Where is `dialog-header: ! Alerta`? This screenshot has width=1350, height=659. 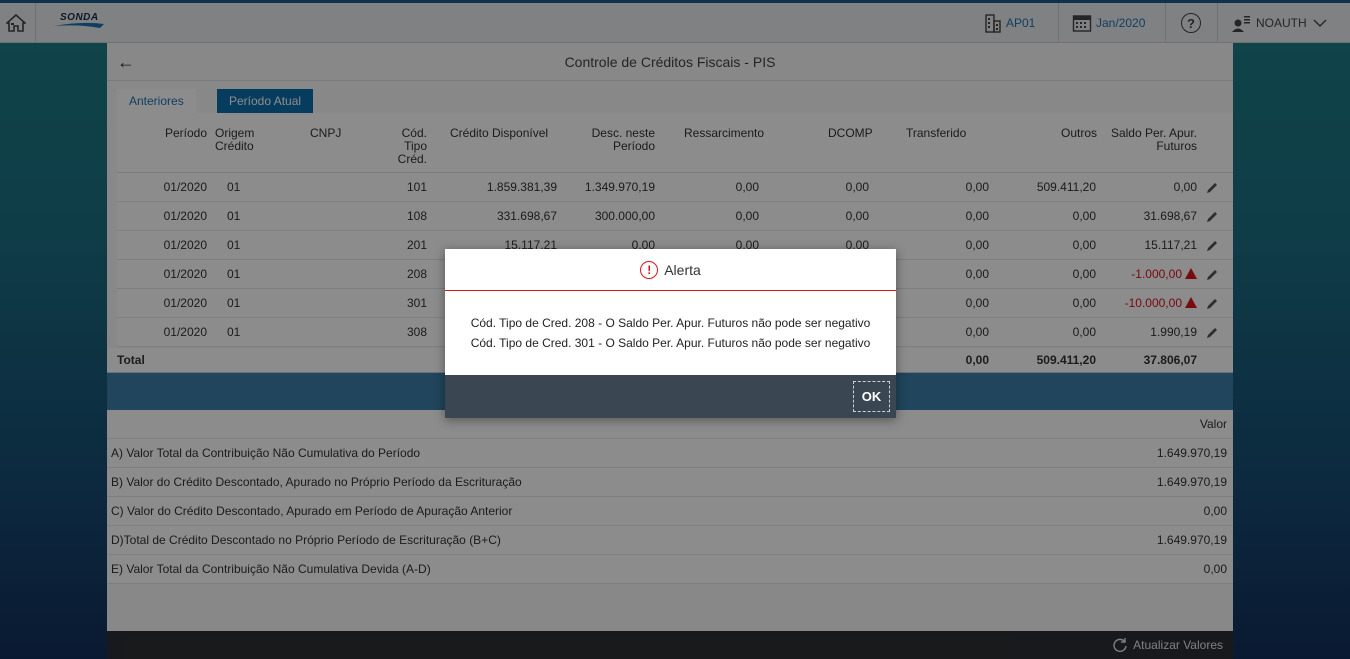 dialog-header: ! Alerta is located at coordinates (670, 270).